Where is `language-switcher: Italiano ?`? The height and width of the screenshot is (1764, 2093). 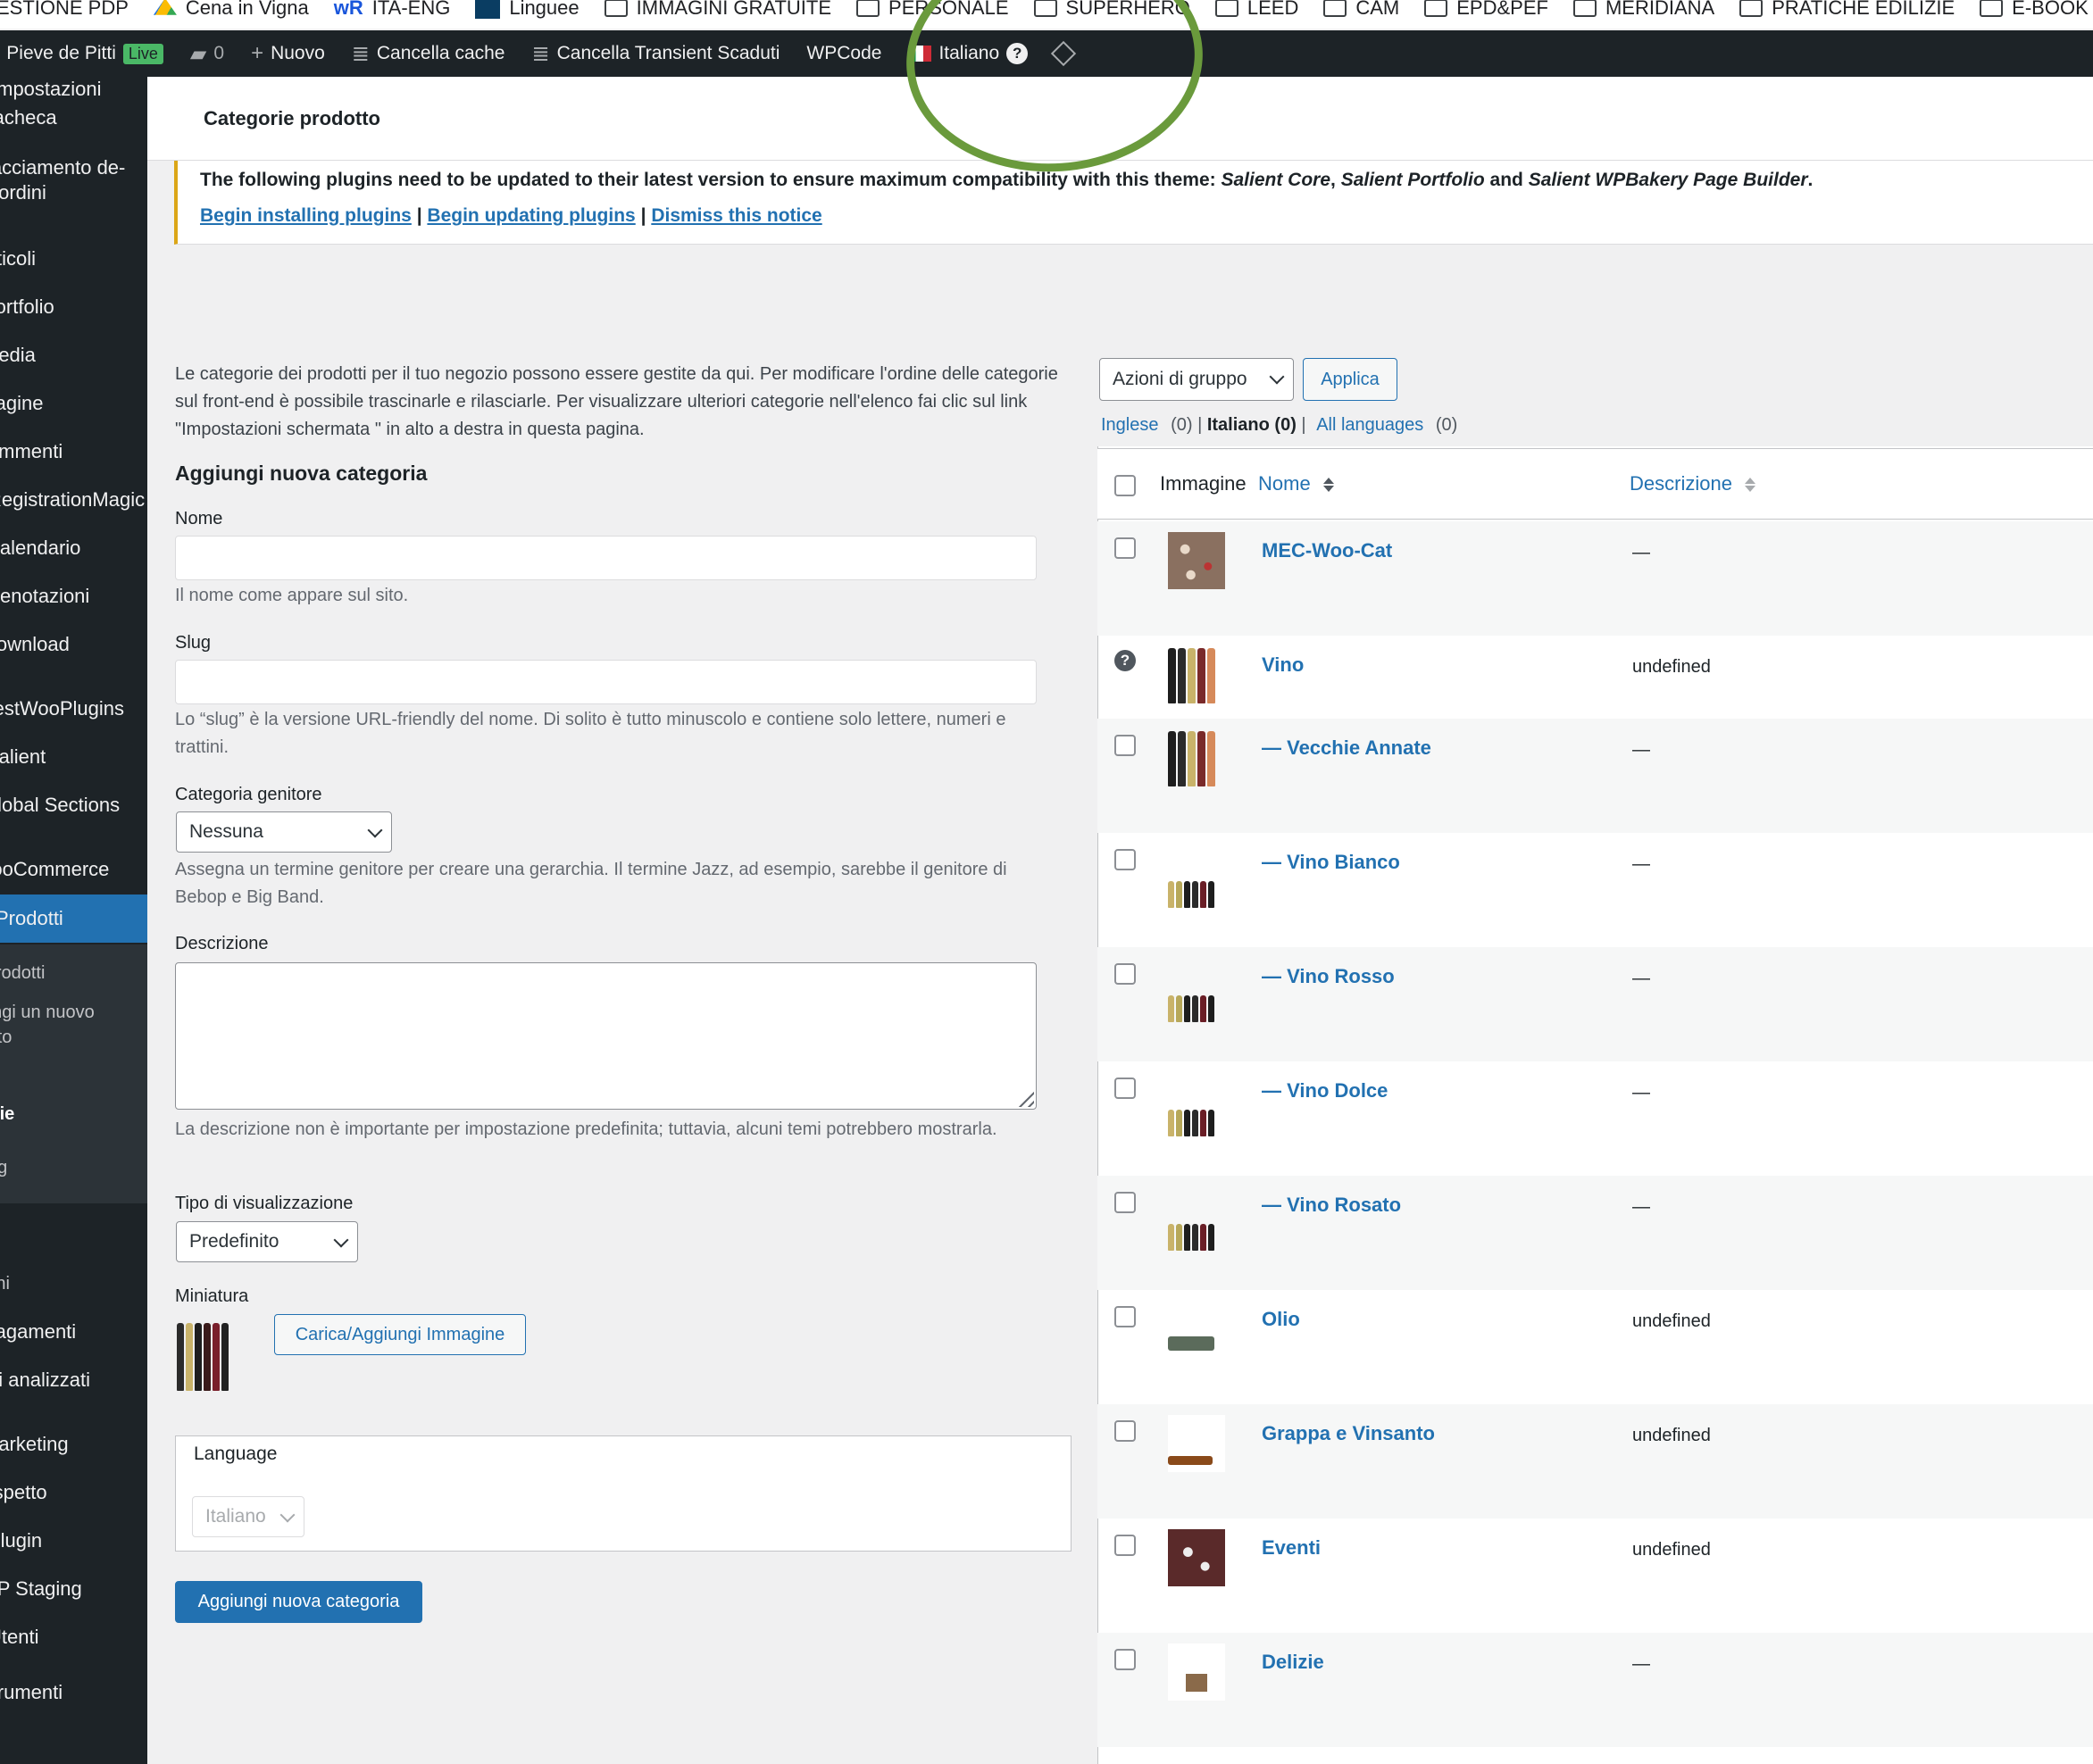 language-switcher: Italiano ? is located at coordinates (968, 54).